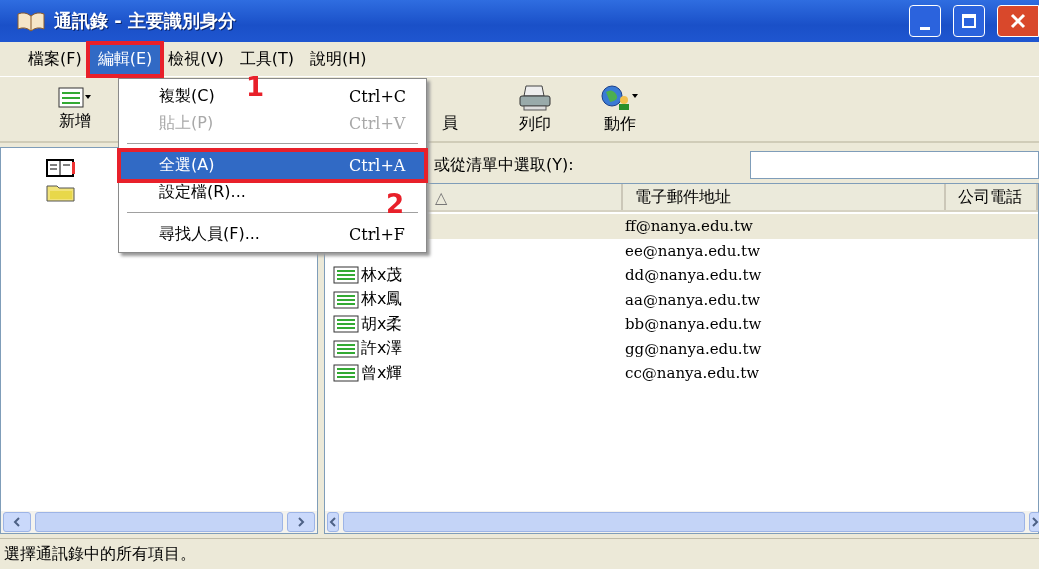  I want to click on email-address: dd@nanya.edu.tw, so click(693, 275).